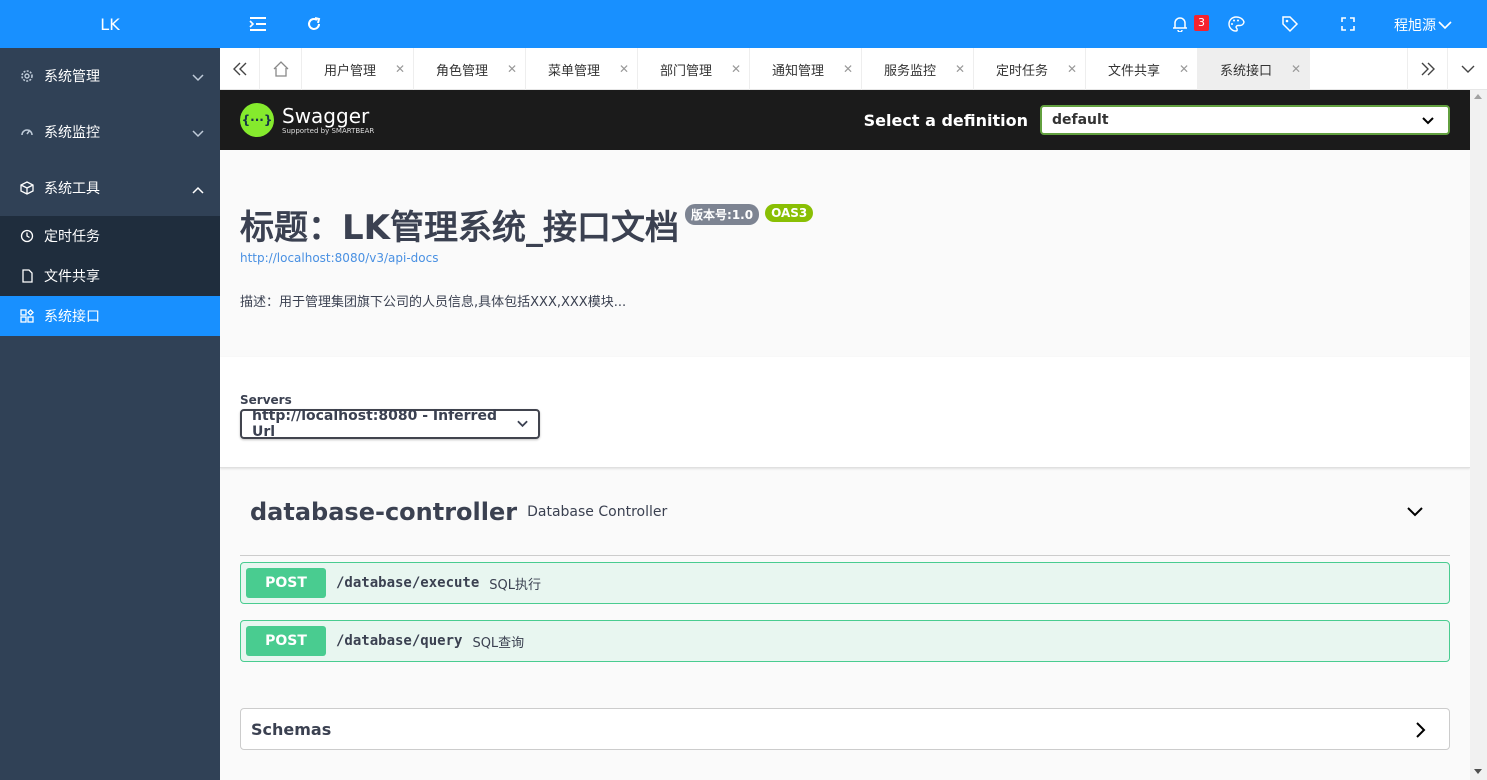  I want to click on operation-summary: SQL执行, so click(515, 585).